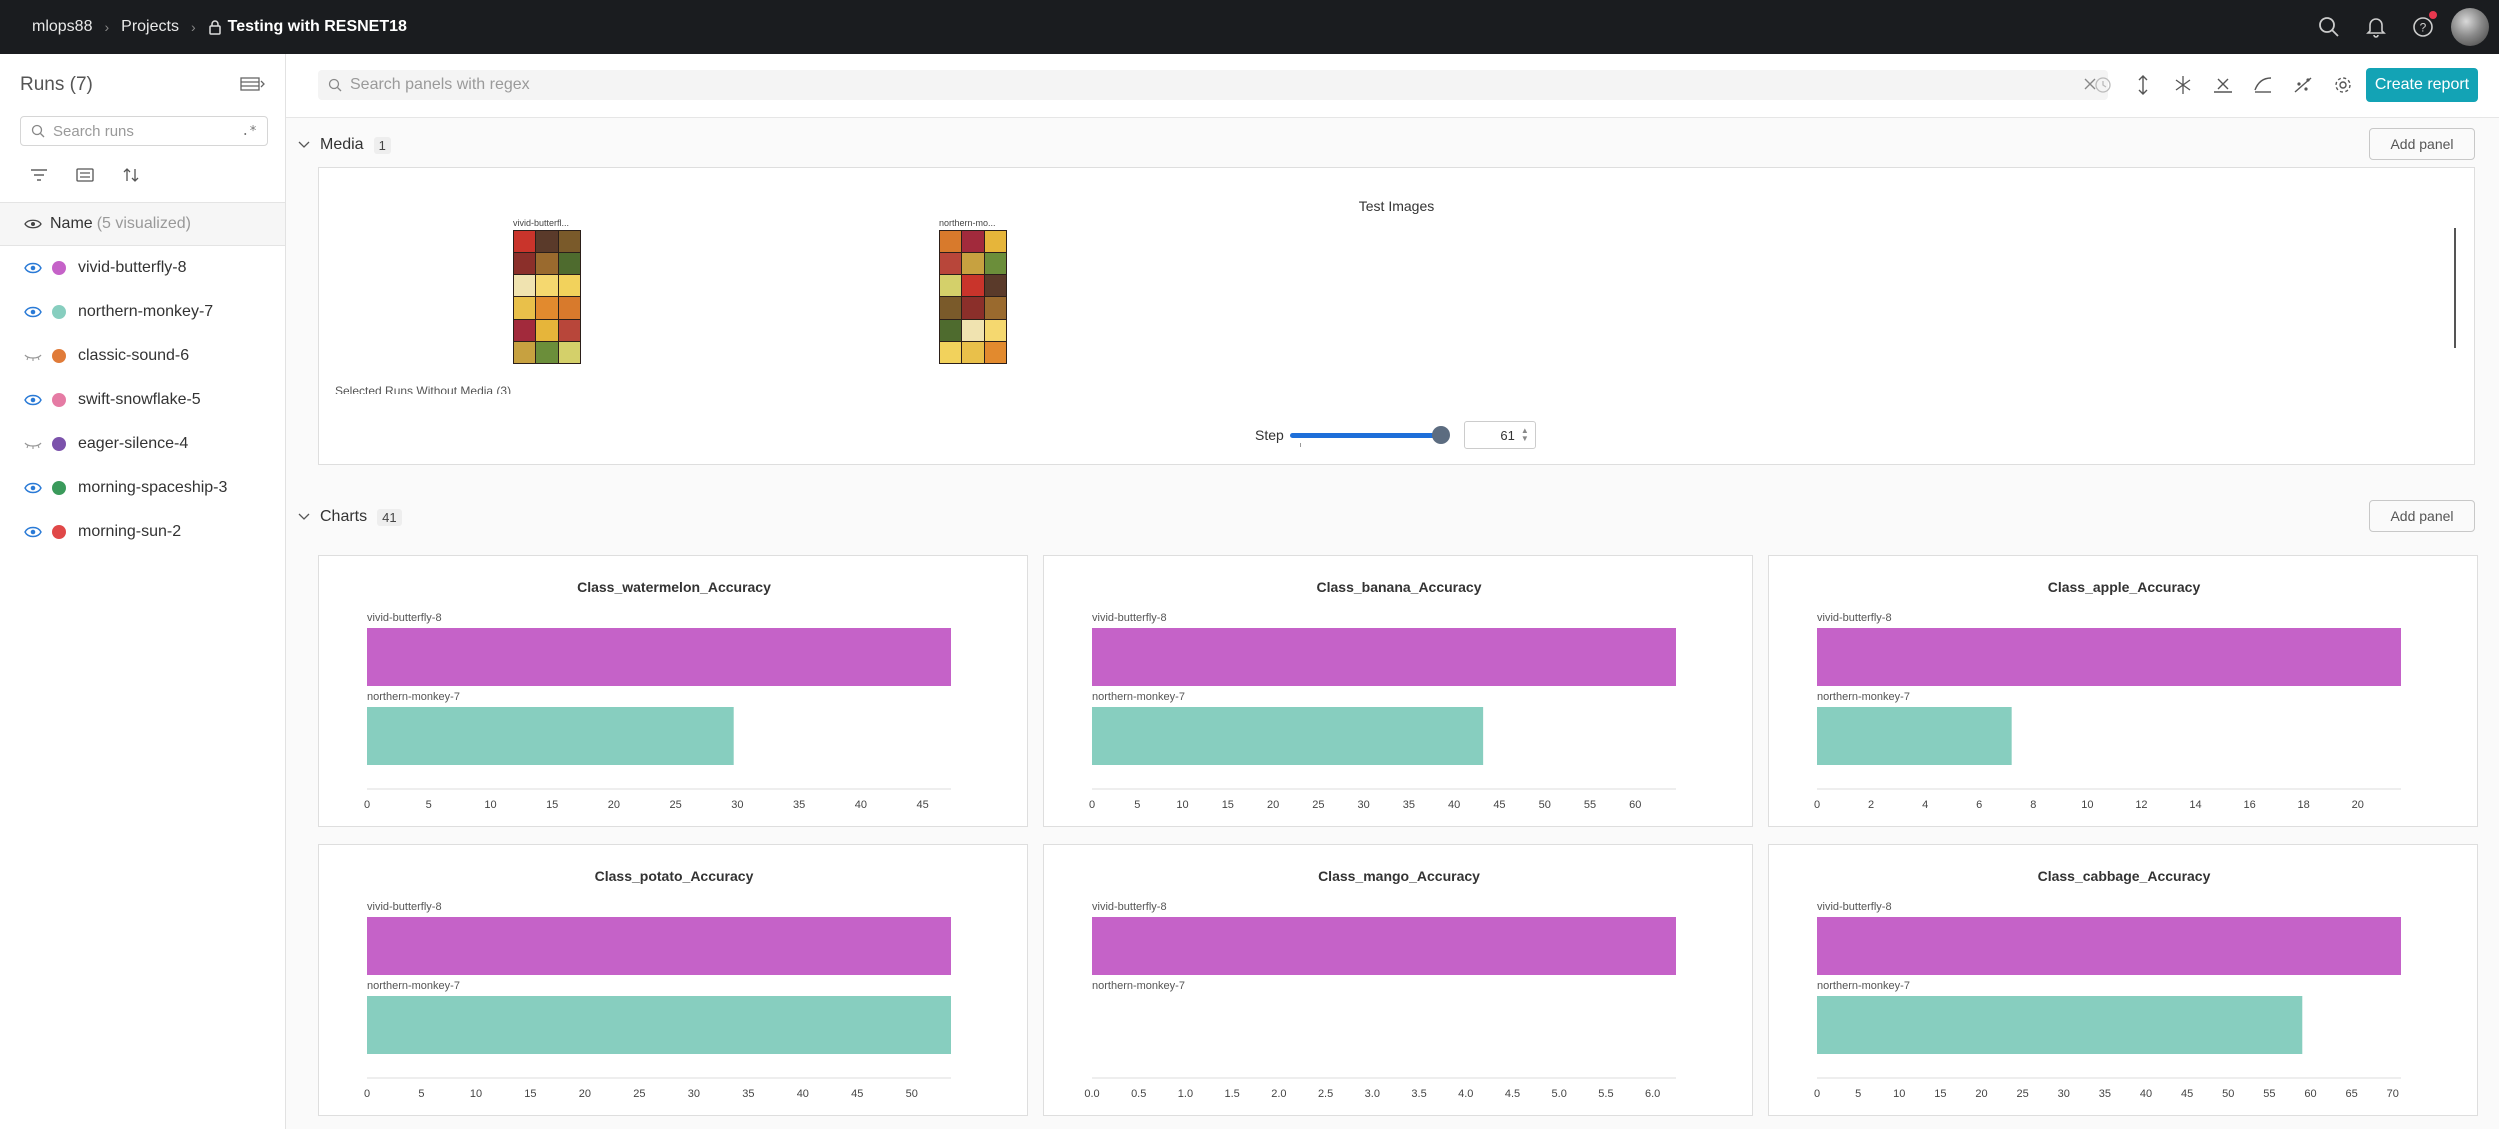  I want to click on history-icon, so click(2103, 85).